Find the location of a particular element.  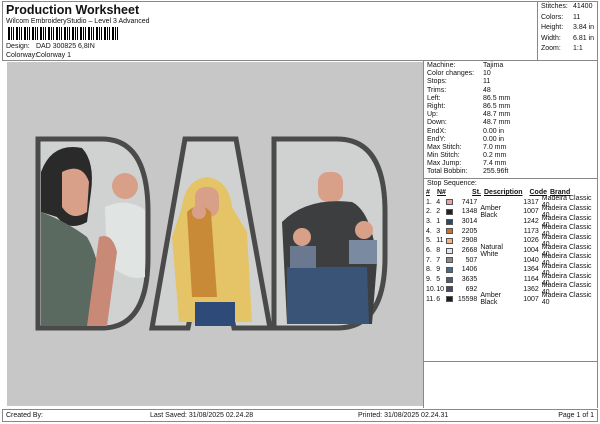

needle-num: 7 is located at coordinates (438, 260).